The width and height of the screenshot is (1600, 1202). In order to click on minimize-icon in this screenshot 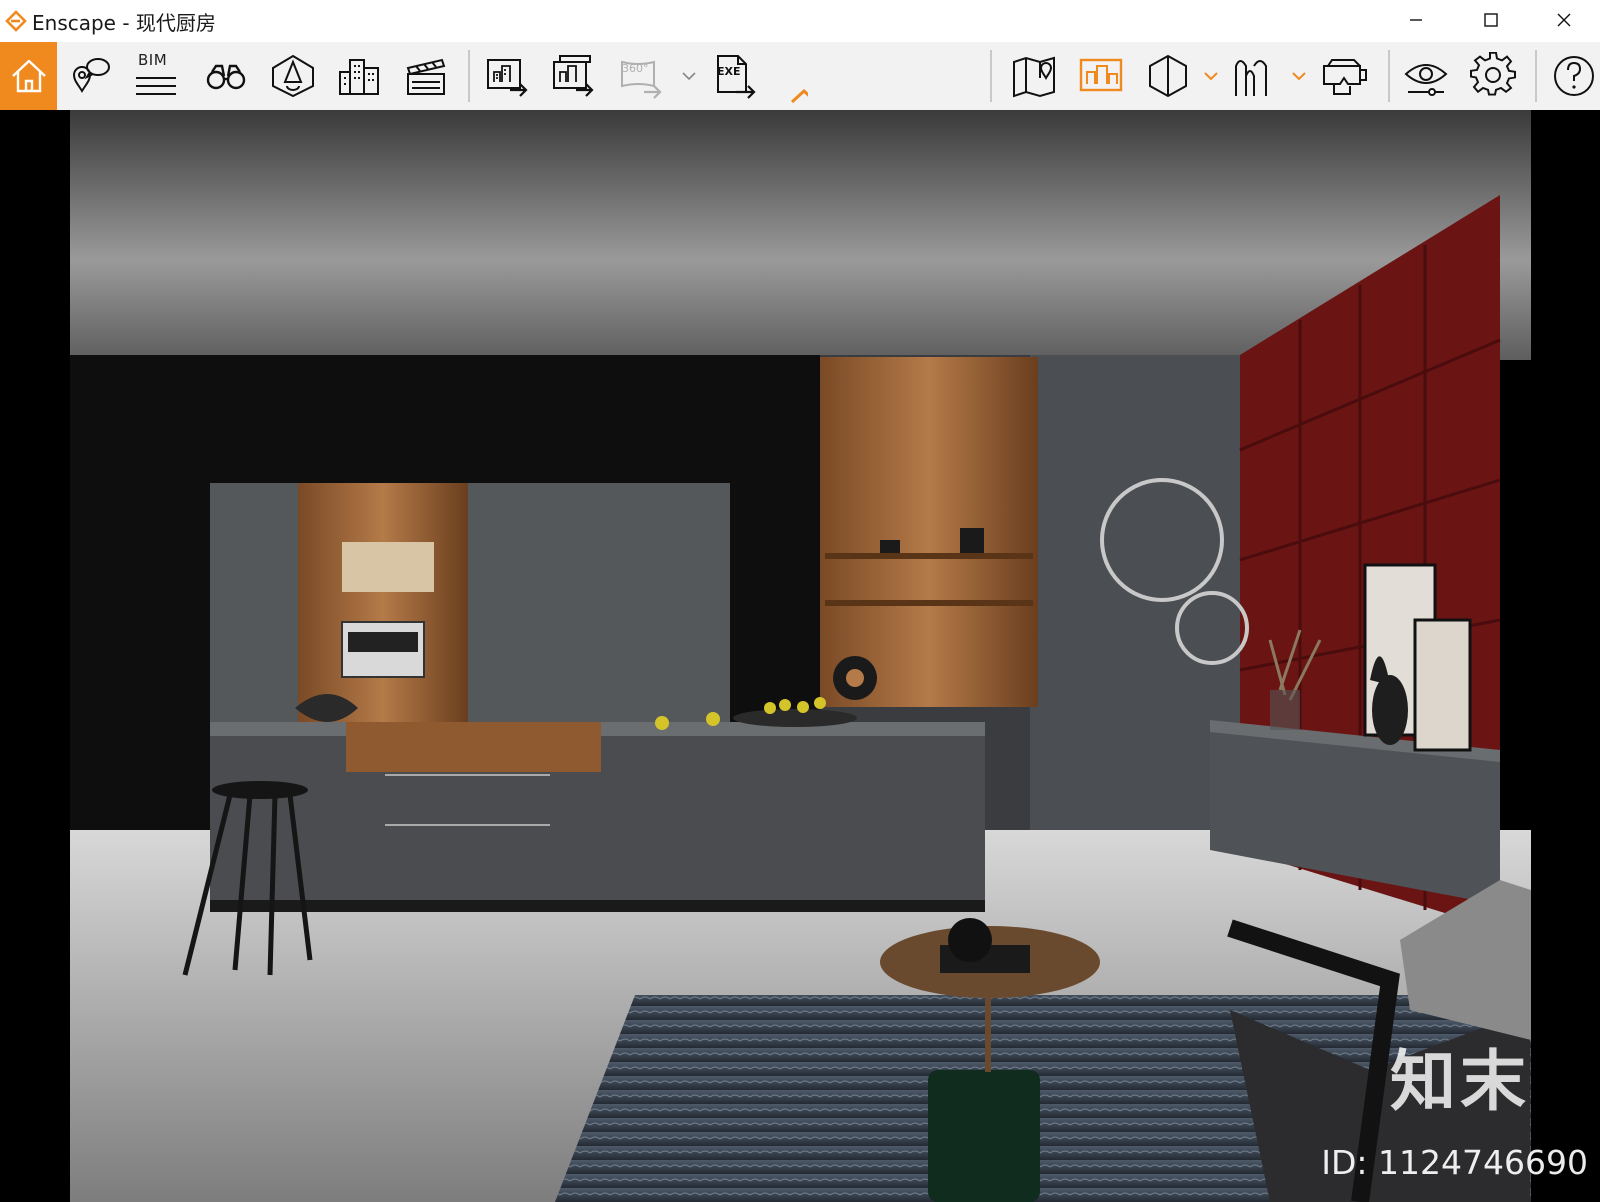, I will do `click(1416, 20)`.